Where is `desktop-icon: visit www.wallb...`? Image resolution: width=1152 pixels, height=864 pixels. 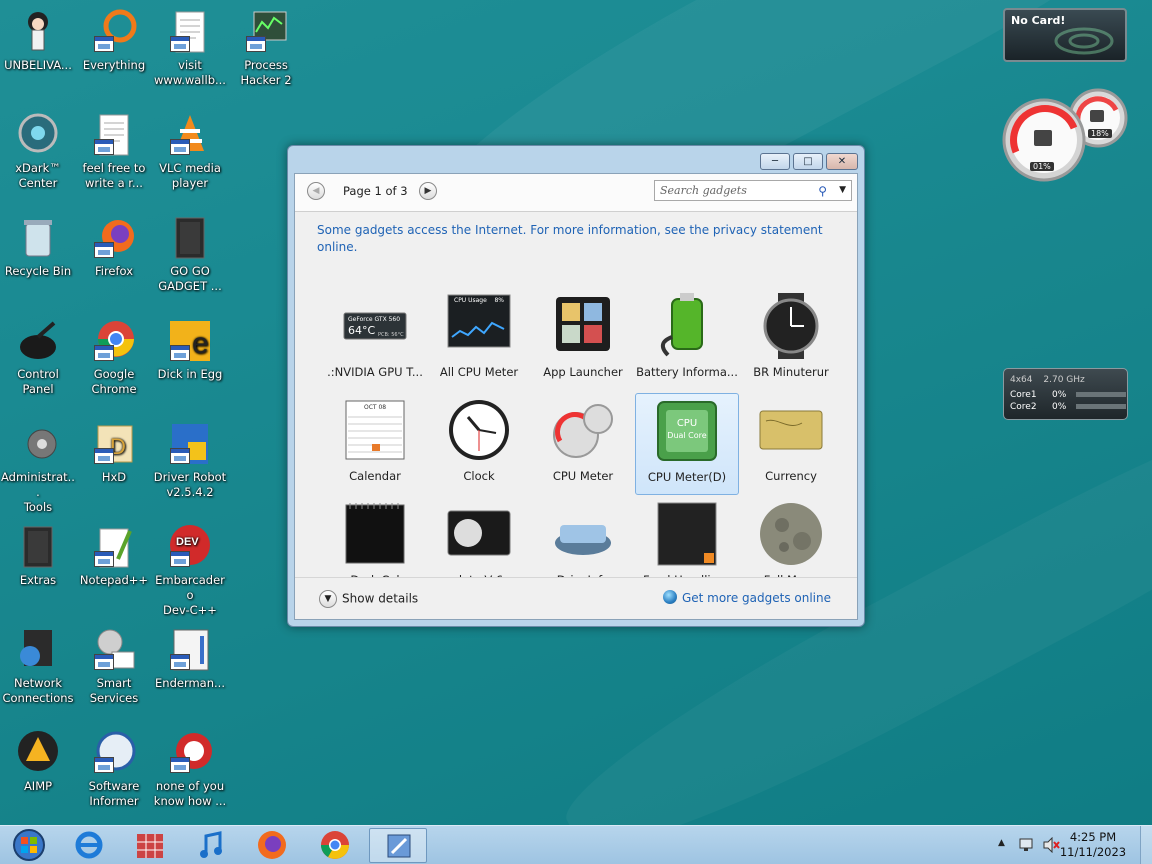 desktop-icon: visit www.wallb... is located at coordinates (190, 48).